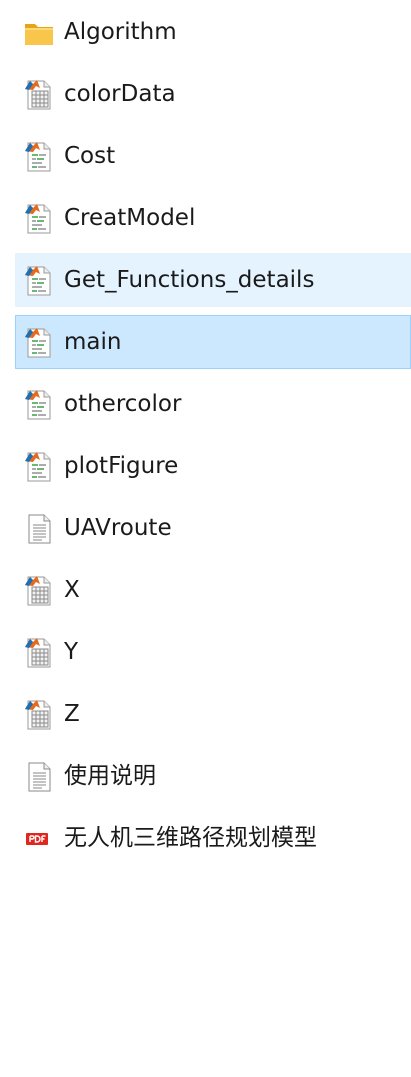 This screenshot has width=411, height=1077. I want to click on file-name: Algorithm, so click(120, 32).